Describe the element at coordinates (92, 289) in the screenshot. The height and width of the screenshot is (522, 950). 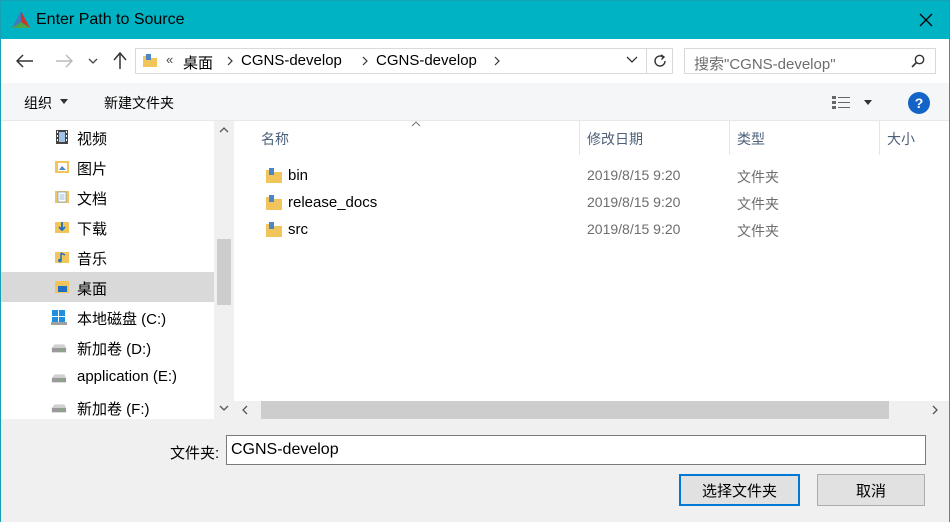
I see `nav-item-label: 桌面` at that location.